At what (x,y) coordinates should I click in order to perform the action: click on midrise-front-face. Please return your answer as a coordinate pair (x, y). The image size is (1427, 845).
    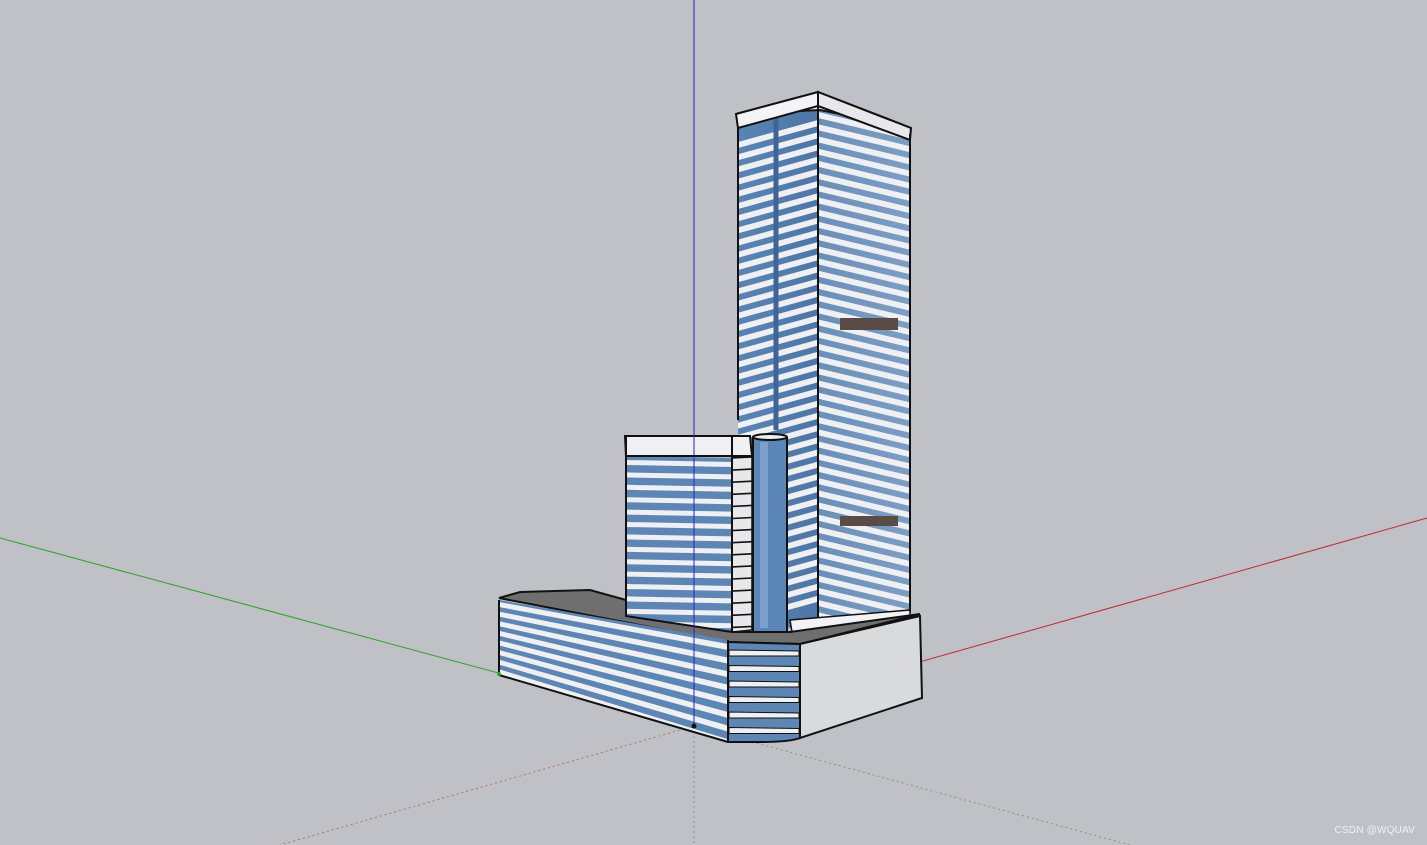
    Looking at the image, I should click on (679, 544).